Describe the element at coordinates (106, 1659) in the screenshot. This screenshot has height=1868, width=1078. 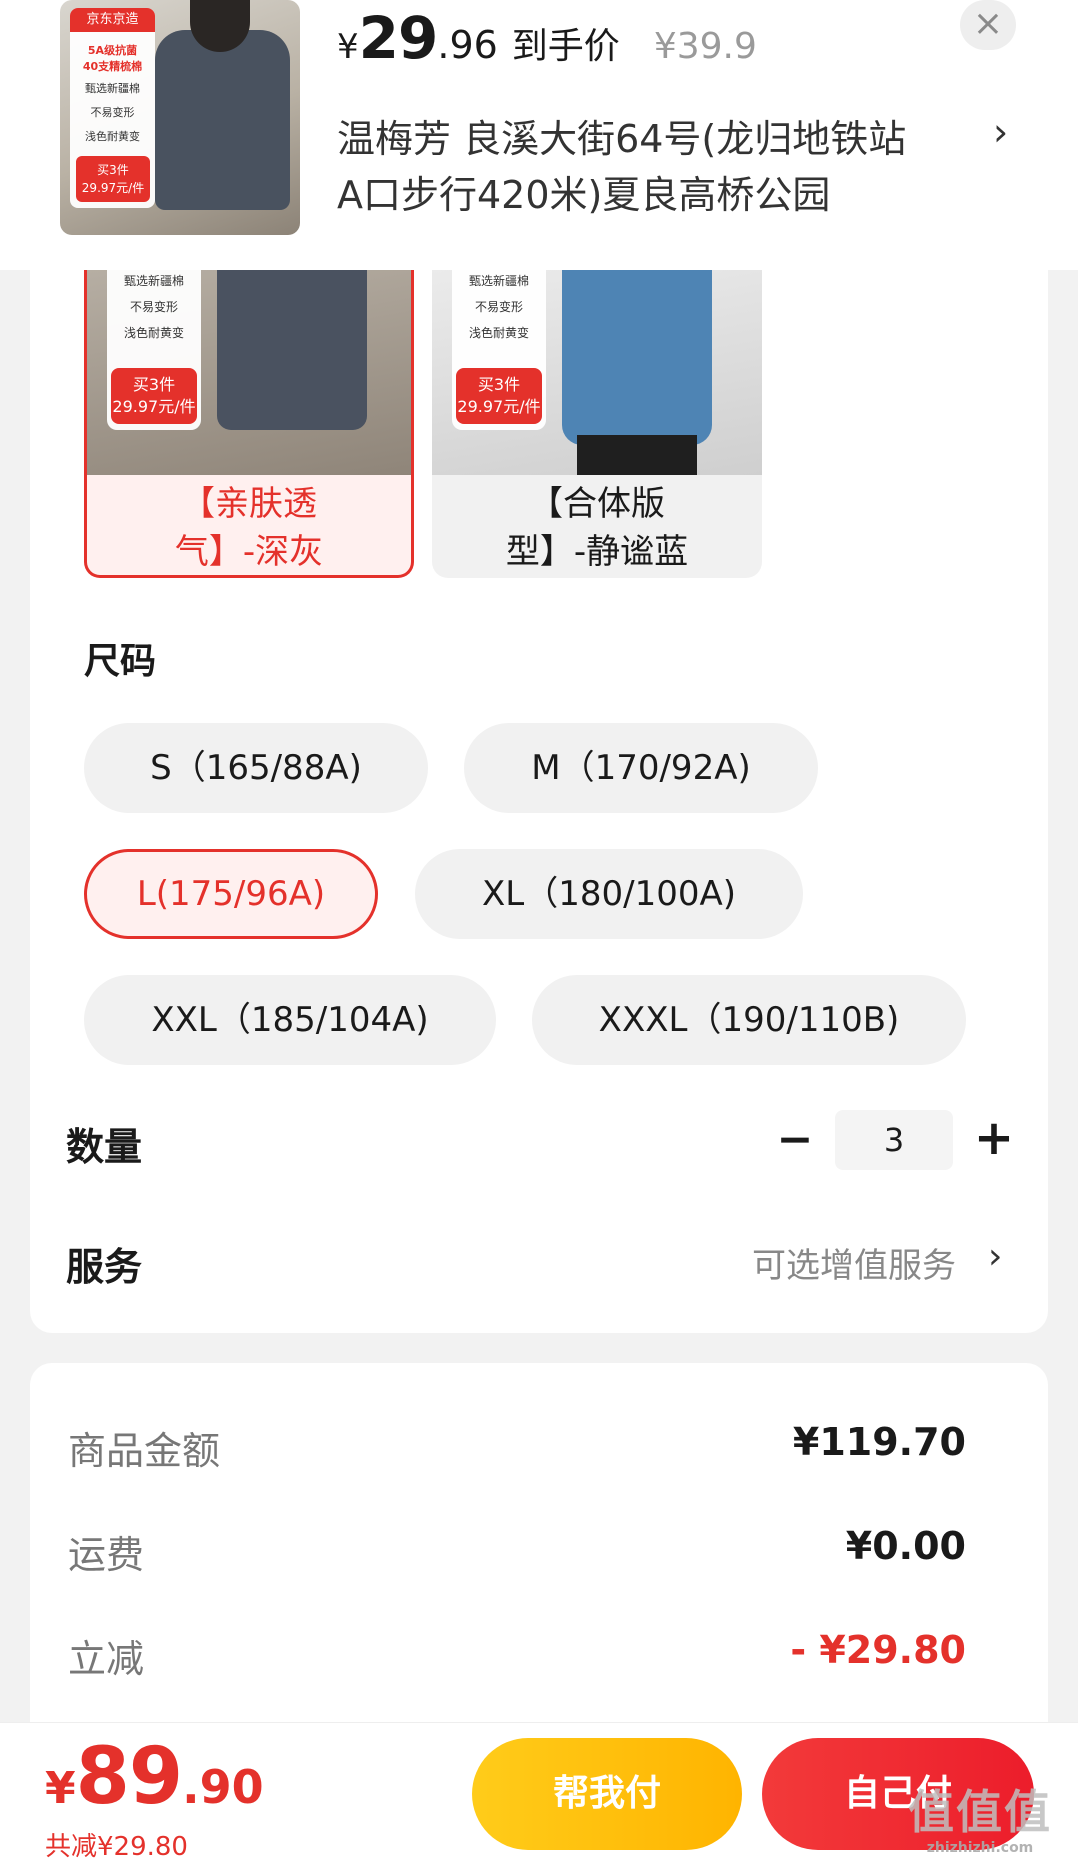
I see `summary-label-discount: 立减` at that location.